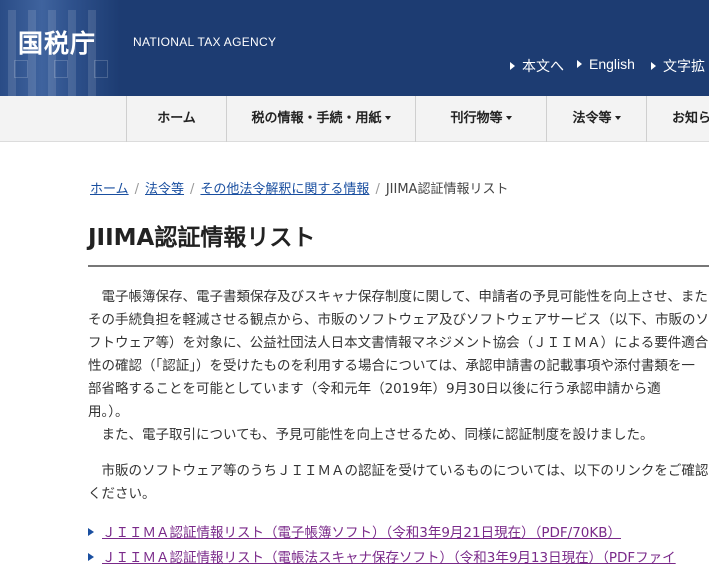 The height and width of the screenshot is (575, 709). What do you see at coordinates (320, 119) in the screenshot?
I see `nav-item-tax-info: 税の情報・手続・用紙` at bounding box center [320, 119].